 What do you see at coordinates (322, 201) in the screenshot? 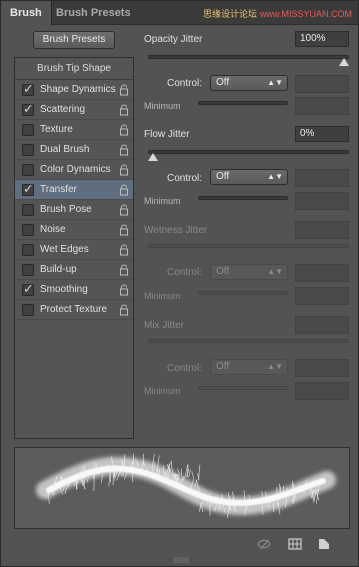
I see `flow-minimum-value` at bounding box center [322, 201].